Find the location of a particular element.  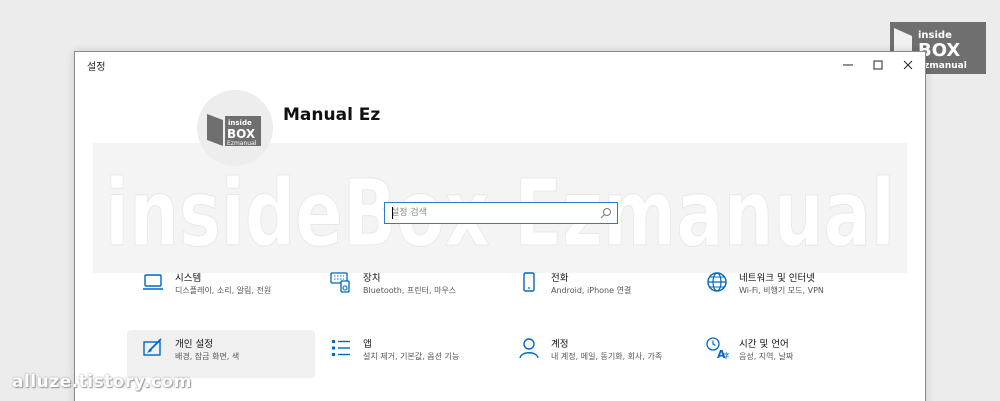

tile-description: 음성, 지역, 날짜 is located at coordinates (766, 356).